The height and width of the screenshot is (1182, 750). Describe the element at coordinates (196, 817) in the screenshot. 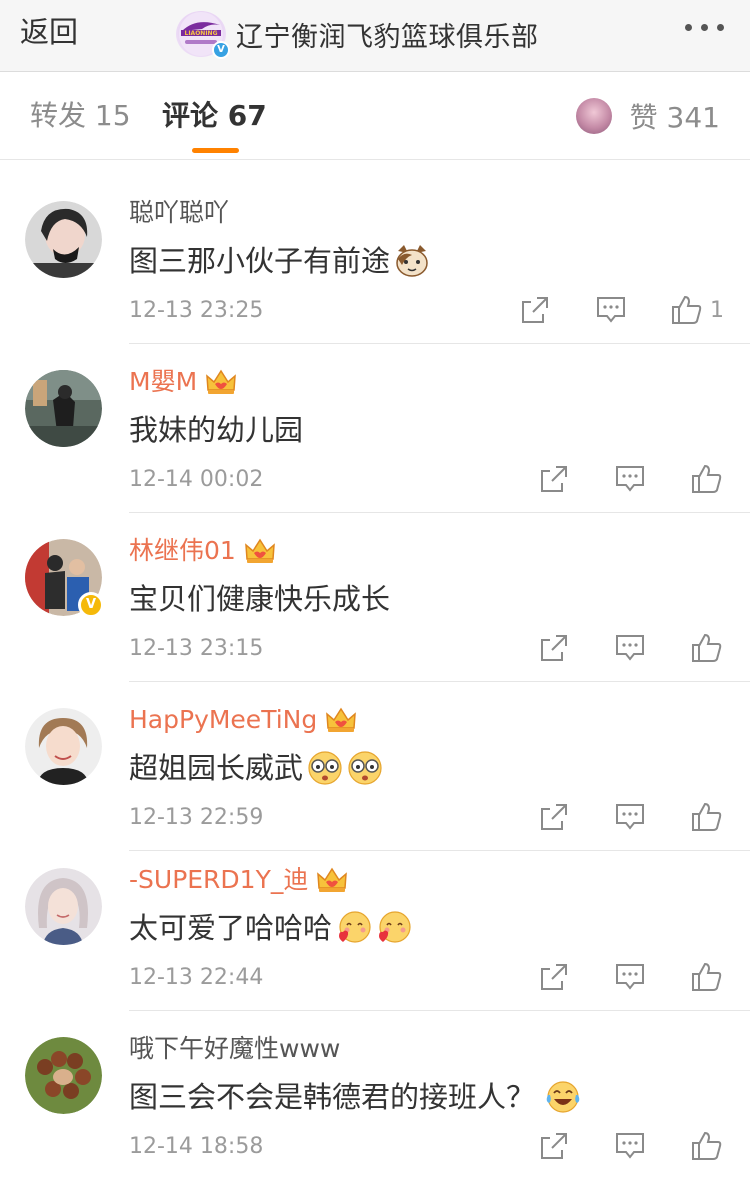

I see `comment-time: 12-13 22:59` at that location.